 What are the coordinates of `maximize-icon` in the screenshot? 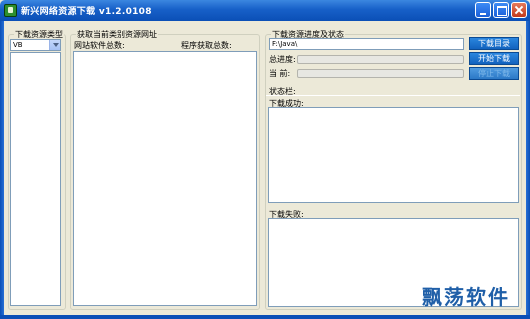 It's located at (501, 10).